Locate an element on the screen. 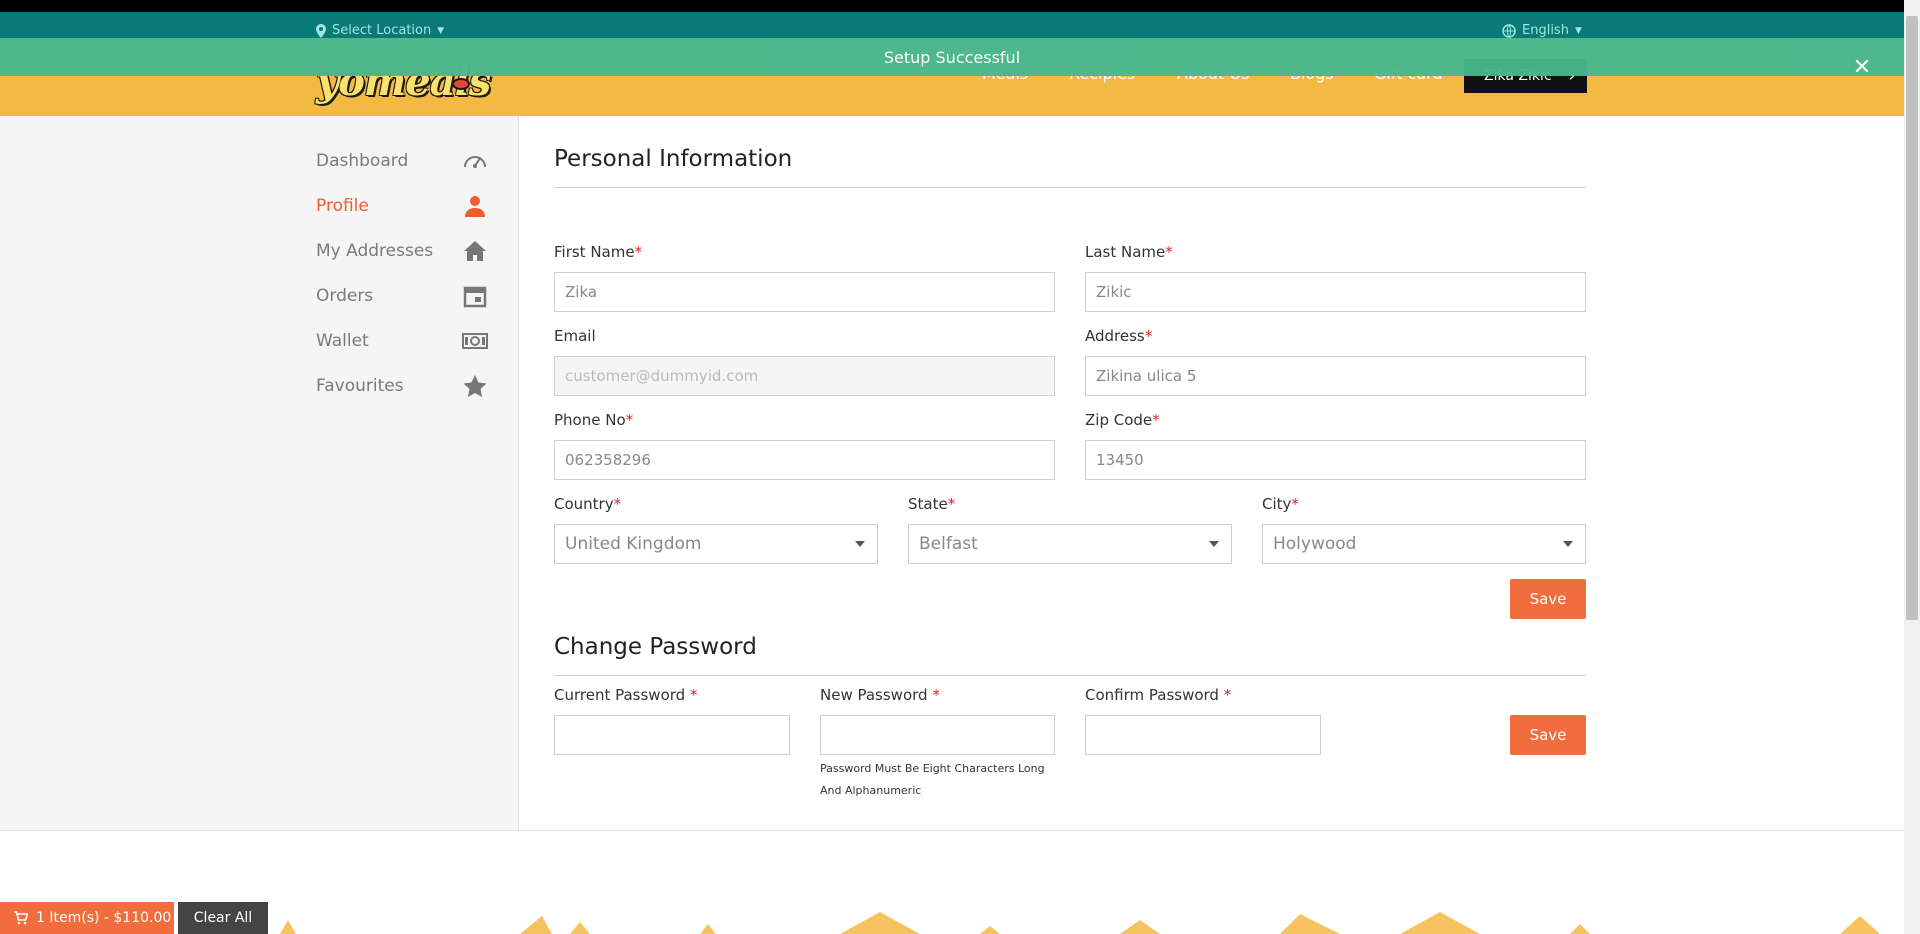 The width and height of the screenshot is (1920, 934). success-toast: Setup Successful ✕ is located at coordinates (952, 59).